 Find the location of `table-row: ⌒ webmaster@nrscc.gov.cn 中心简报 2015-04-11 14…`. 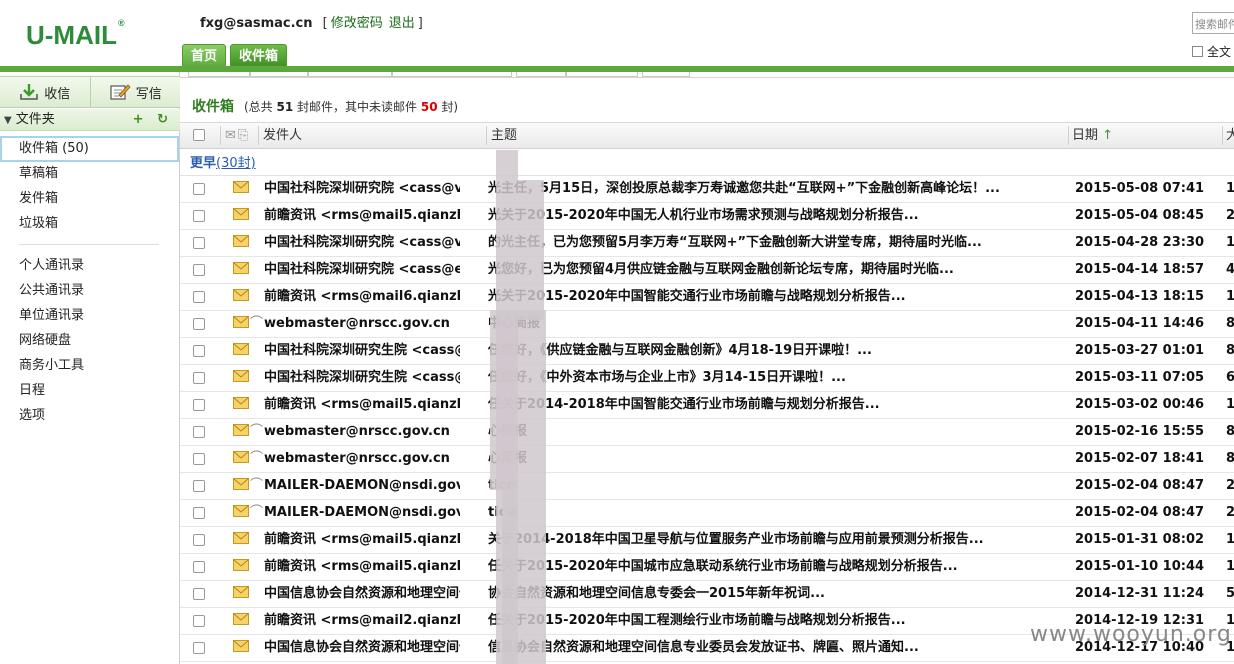

table-row: ⌒ webmaster@nrscc.gov.cn 中心简报 2015-04-11 14… is located at coordinates (707, 324).